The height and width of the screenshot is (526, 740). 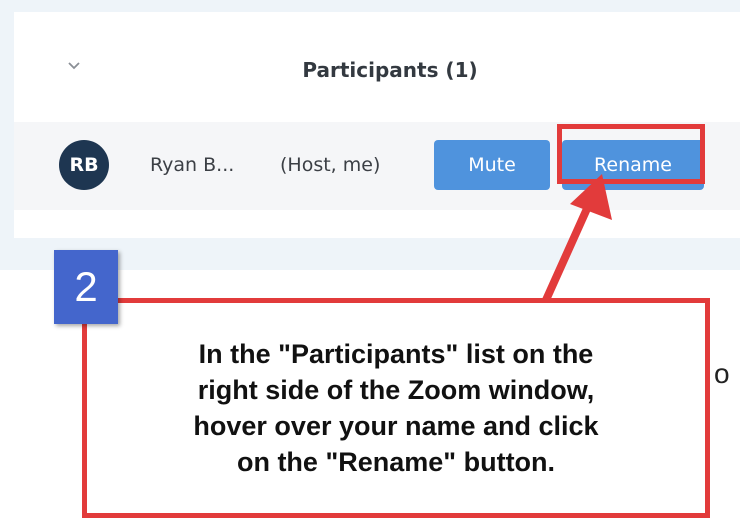 I want to click on participant-role: (Host, me), so click(x=330, y=165).